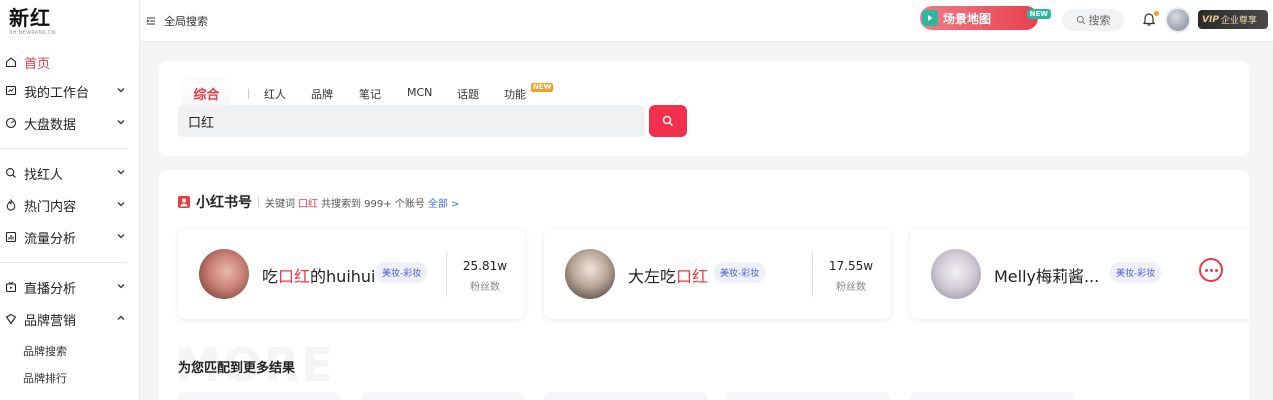  Describe the element at coordinates (10, 123) in the screenshot. I see `data-icon` at that location.